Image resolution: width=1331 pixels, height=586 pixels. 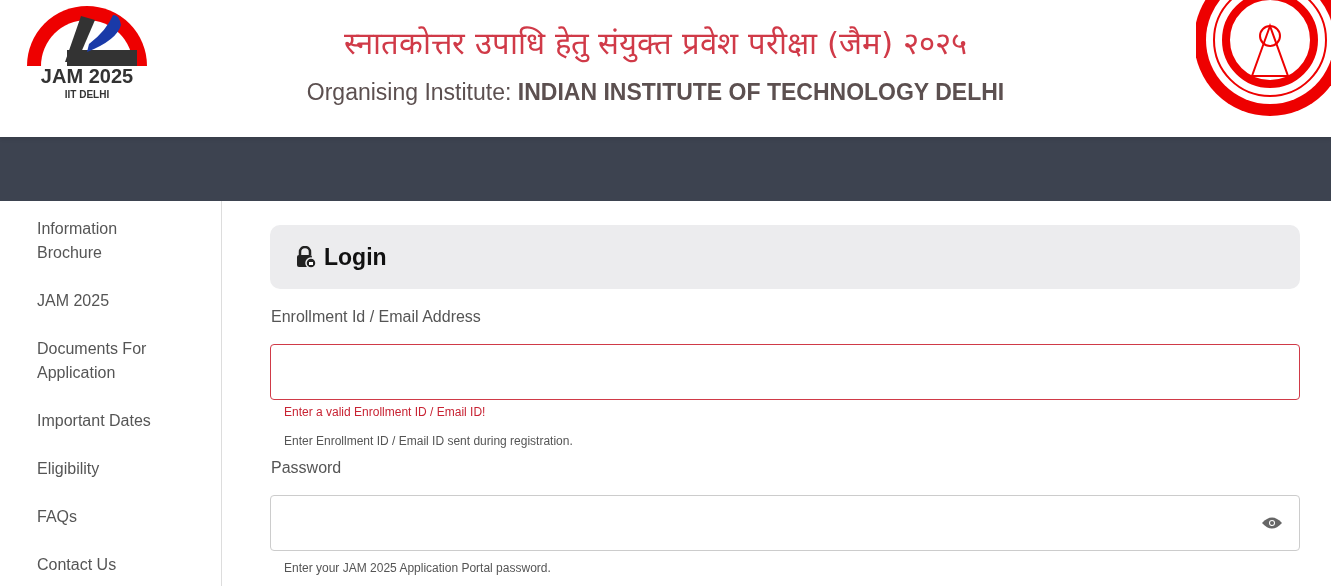 What do you see at coordinates (307, 468) in the screenshot?
I see `field-label: Password` at bounding box center [307, 468].